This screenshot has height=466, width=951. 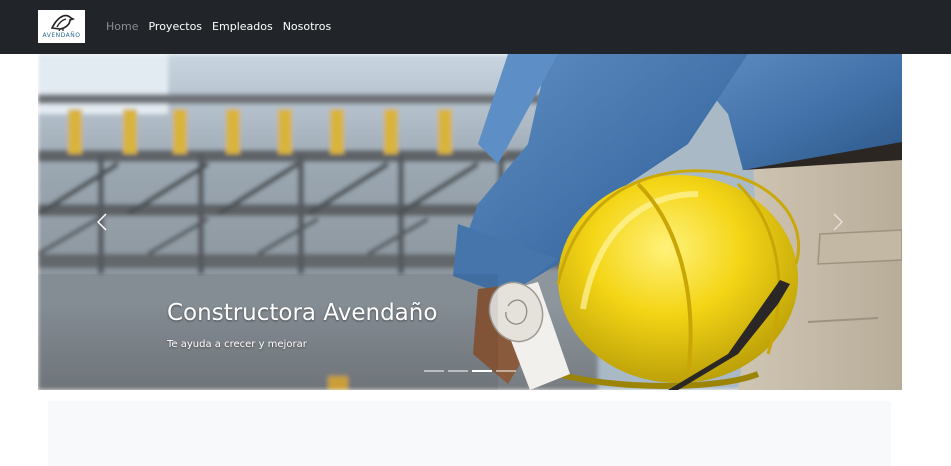 I want to click on nav-link-empleados: Empleados, so click(x=242, y=27).